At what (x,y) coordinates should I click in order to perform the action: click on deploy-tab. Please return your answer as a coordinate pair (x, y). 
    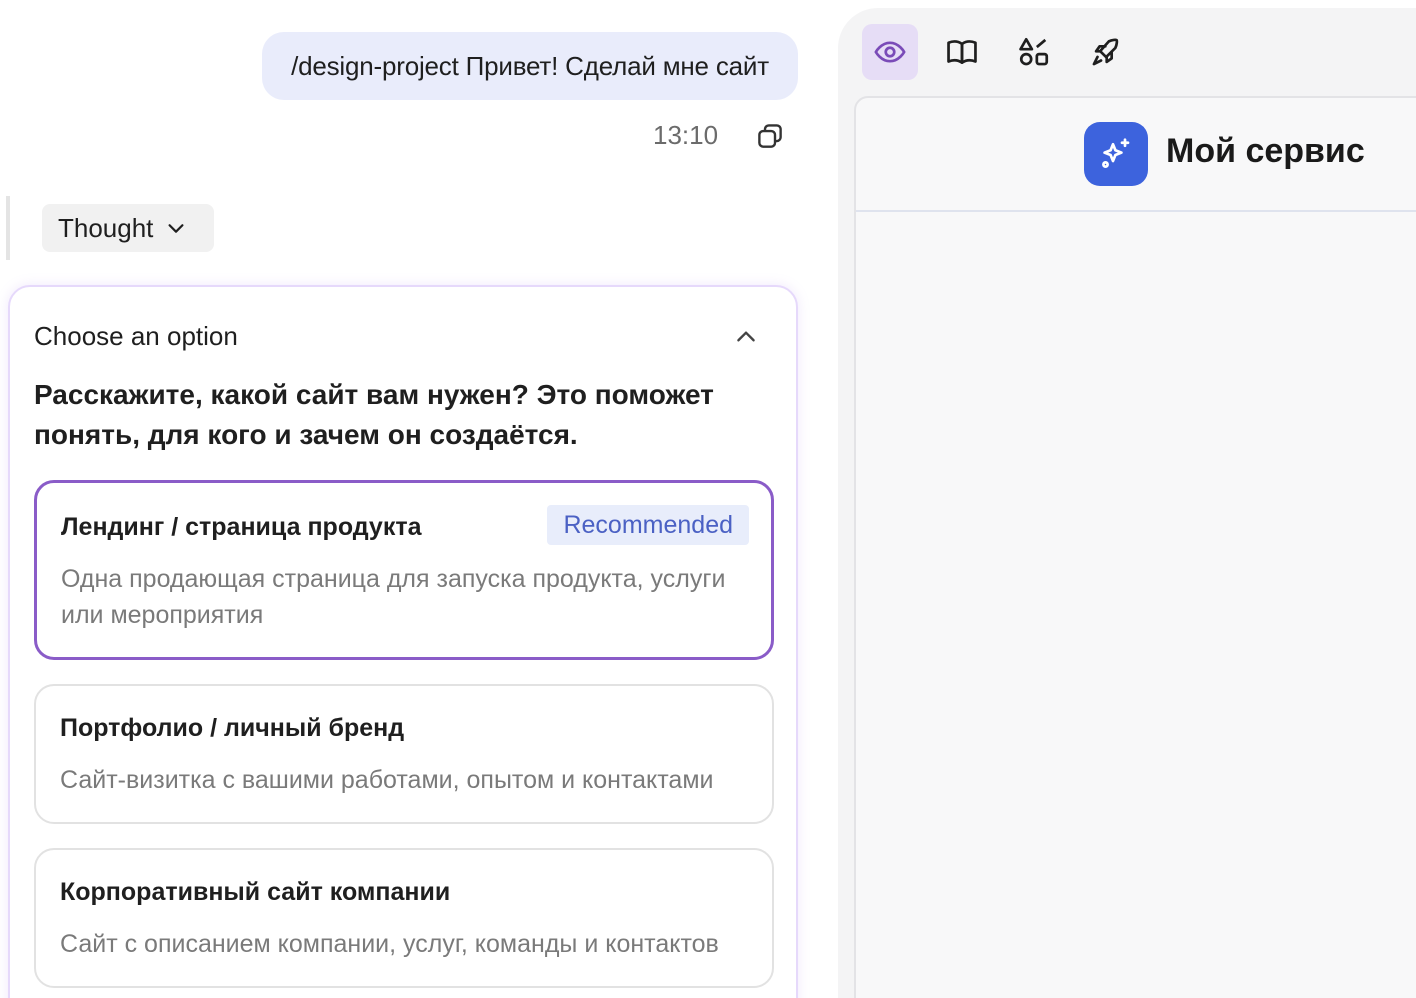
    Looking at the image, I should click on (1106, 52).